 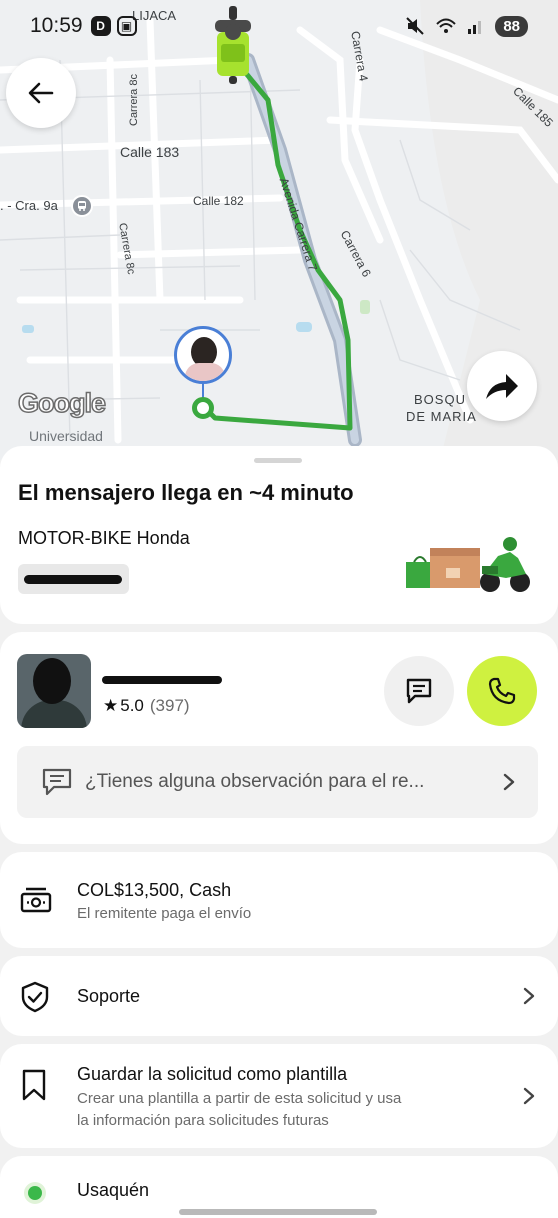 I want to click on battery-indicator: 88, so click(x=511, y=26).